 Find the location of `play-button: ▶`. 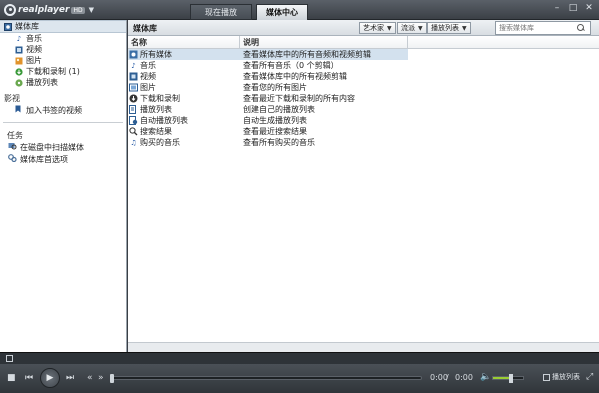

play-button: ▶ is located at coordinates (50, 378).